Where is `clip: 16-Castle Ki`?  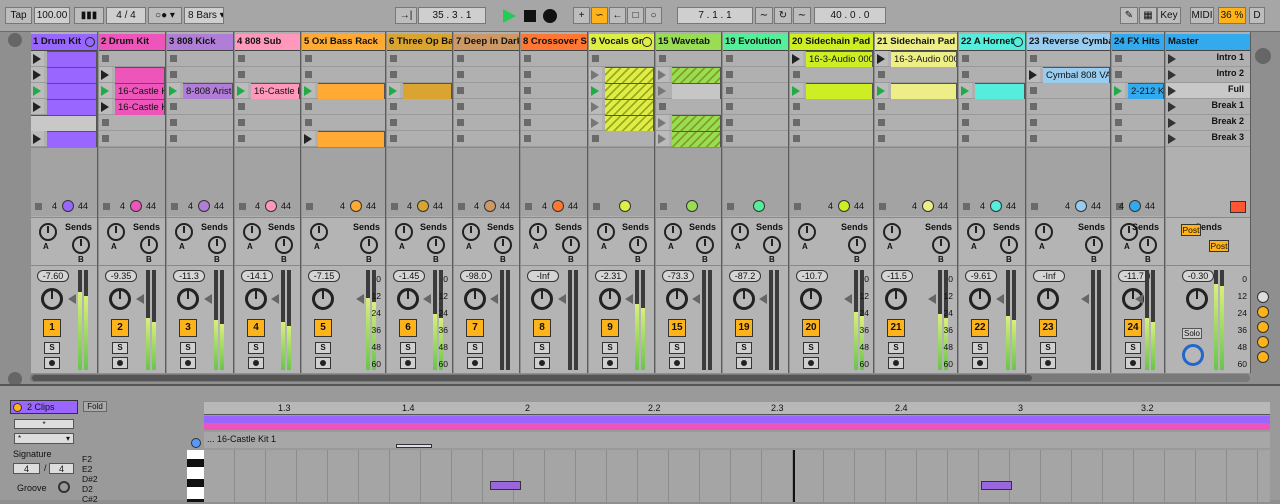 clip: 16-Castle Ki is located at coordinates (275, 91).